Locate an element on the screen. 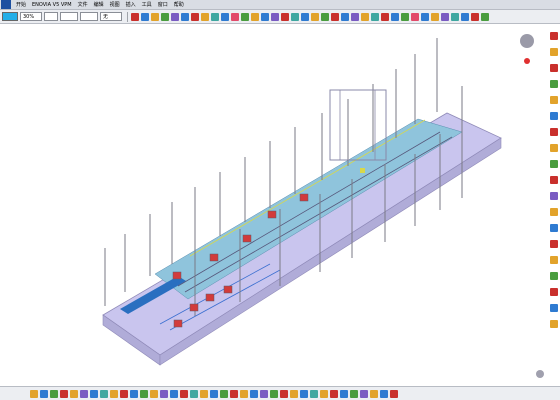  toolbar-tool-3-icon is located at coordinates (155, 16).